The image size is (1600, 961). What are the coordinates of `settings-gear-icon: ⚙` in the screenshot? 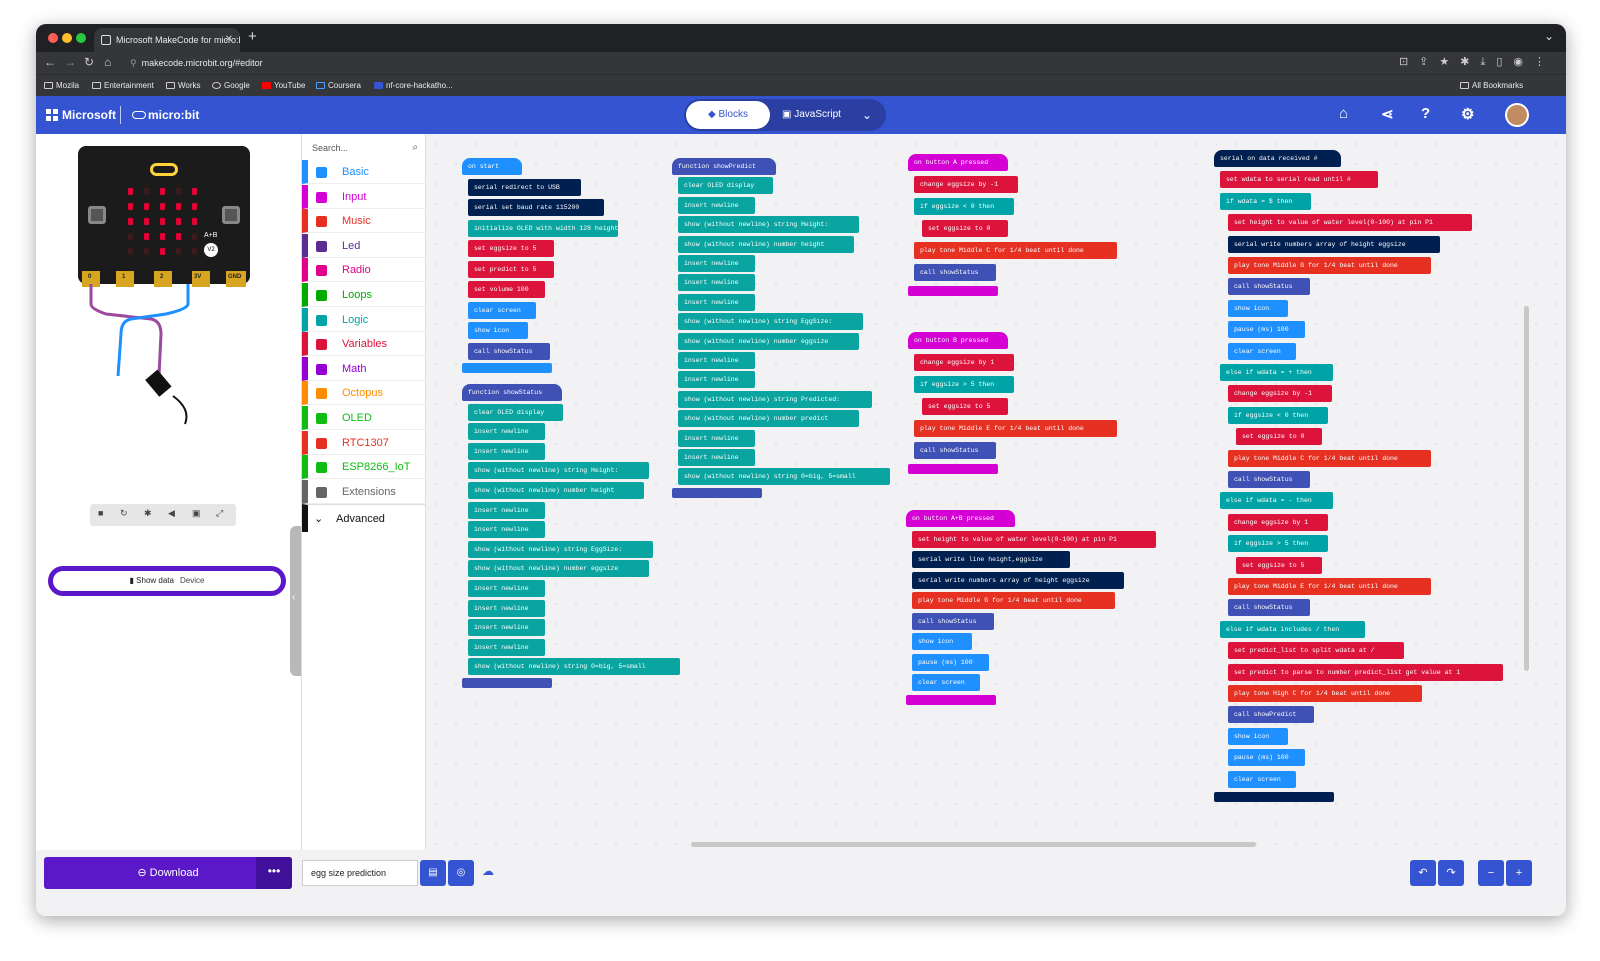 It's located at (1467, 114).